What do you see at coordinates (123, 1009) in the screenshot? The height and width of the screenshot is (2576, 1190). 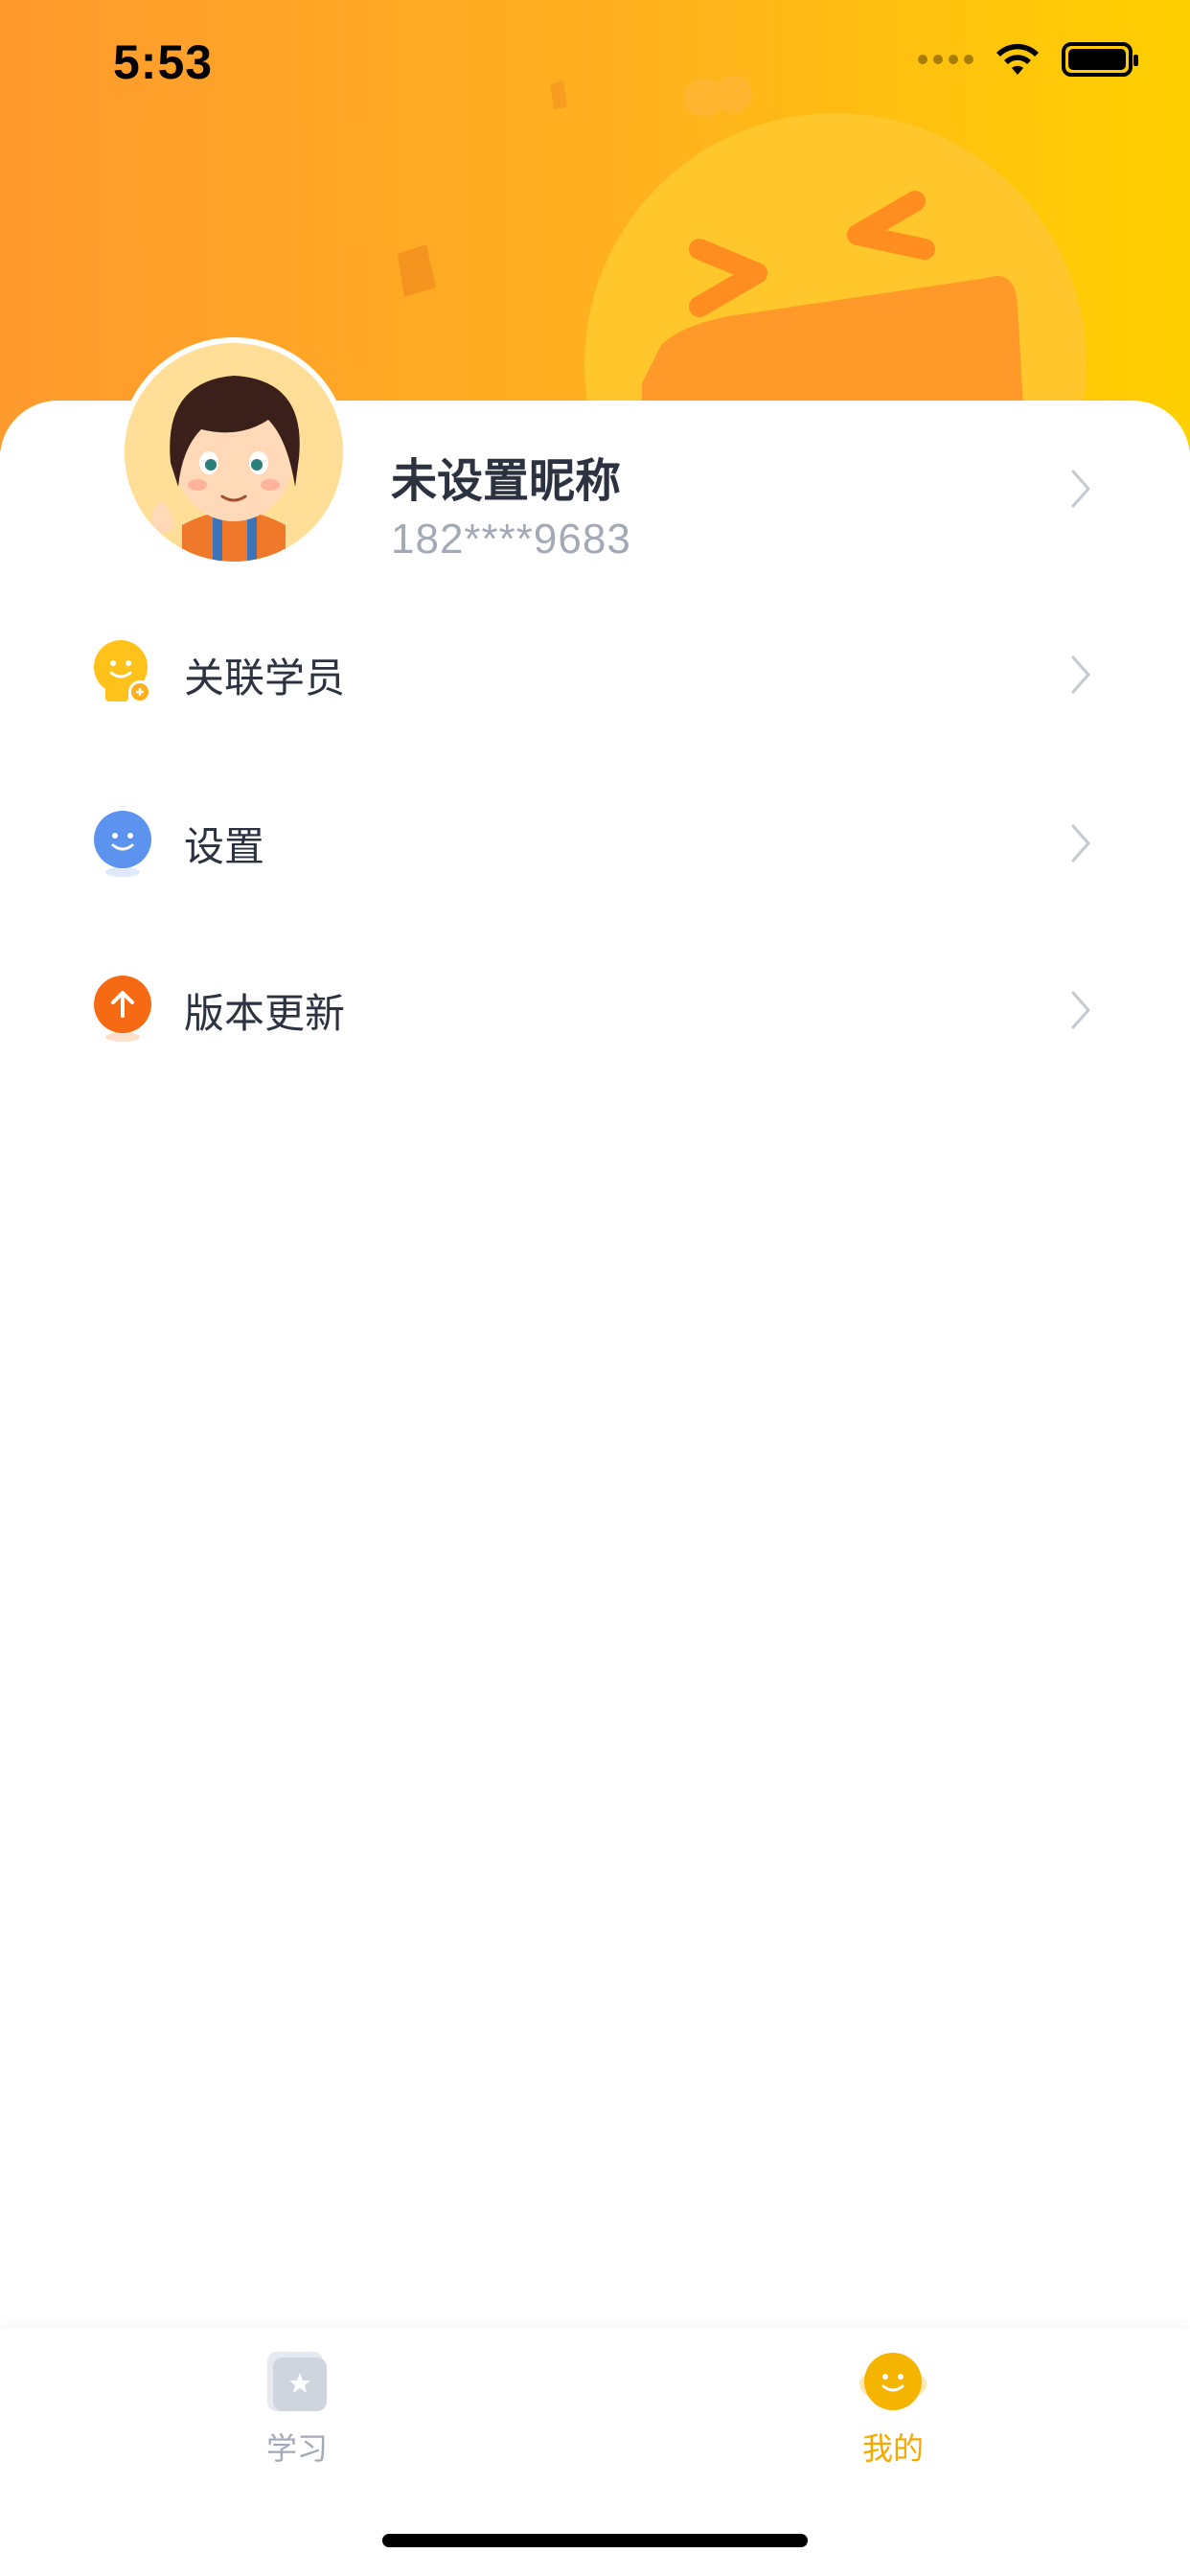 I see `update-icon` at bounding box center [123, 1009].